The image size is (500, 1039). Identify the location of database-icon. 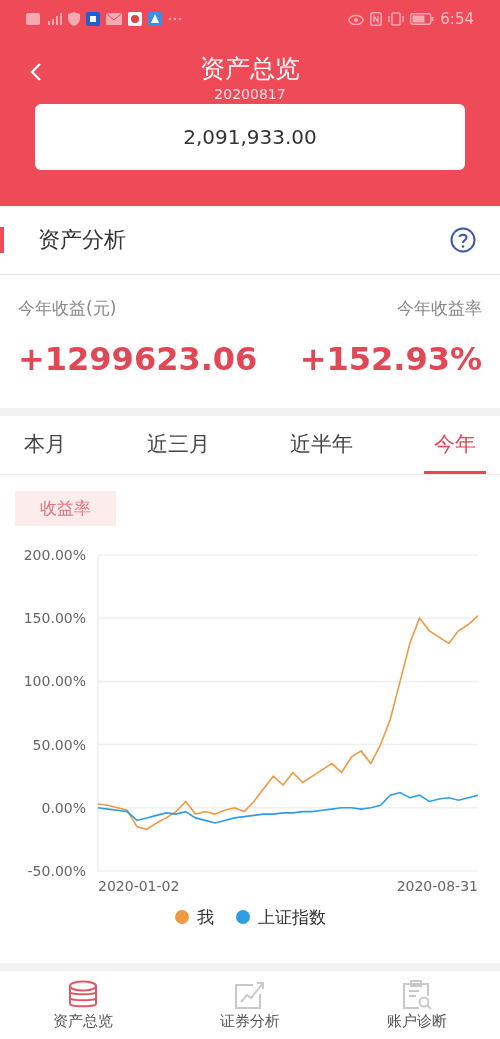
(83, 994).